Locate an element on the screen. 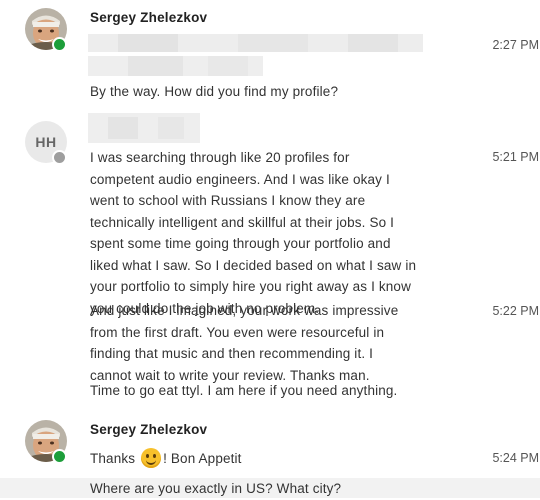 This screenshot has width=540, height=500. message-time: 2:27 PM is located at coordinates (515, 45).